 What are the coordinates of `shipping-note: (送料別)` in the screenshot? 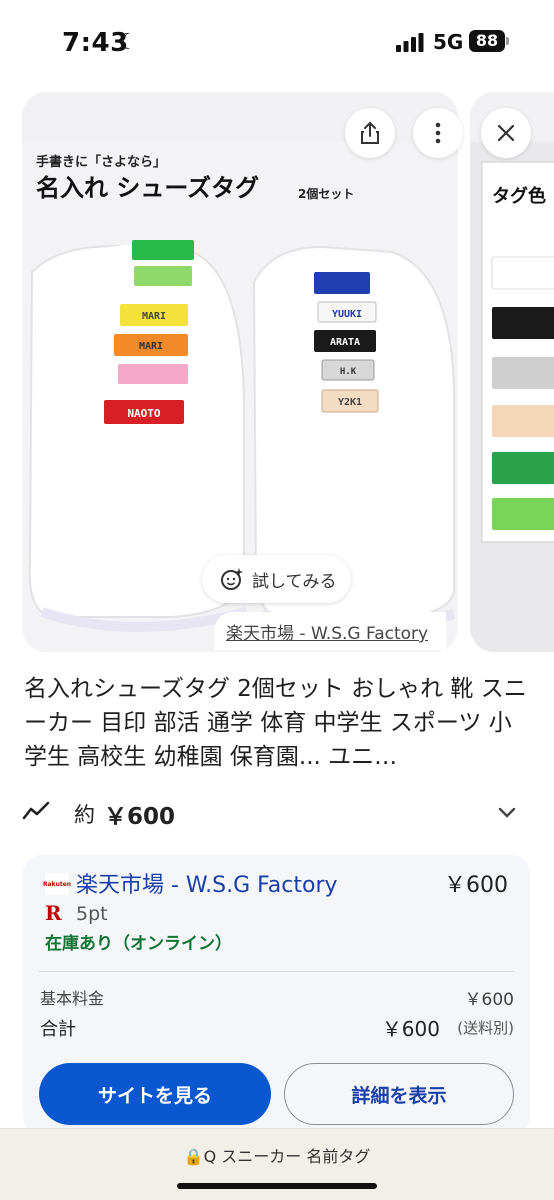 It's located at (485, 1028).